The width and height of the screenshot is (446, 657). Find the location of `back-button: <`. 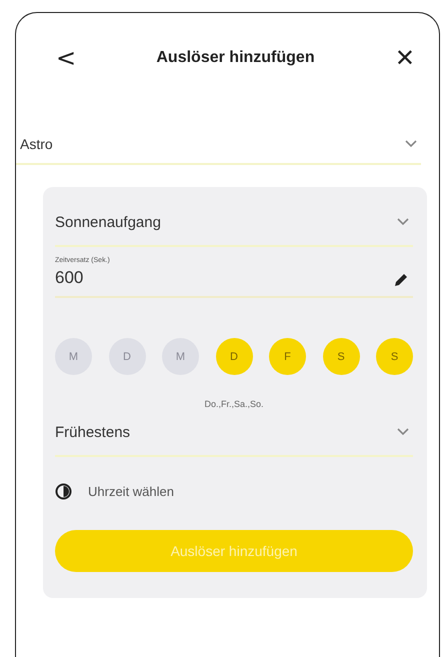

back-button: < is located at coordinates (66, 58).